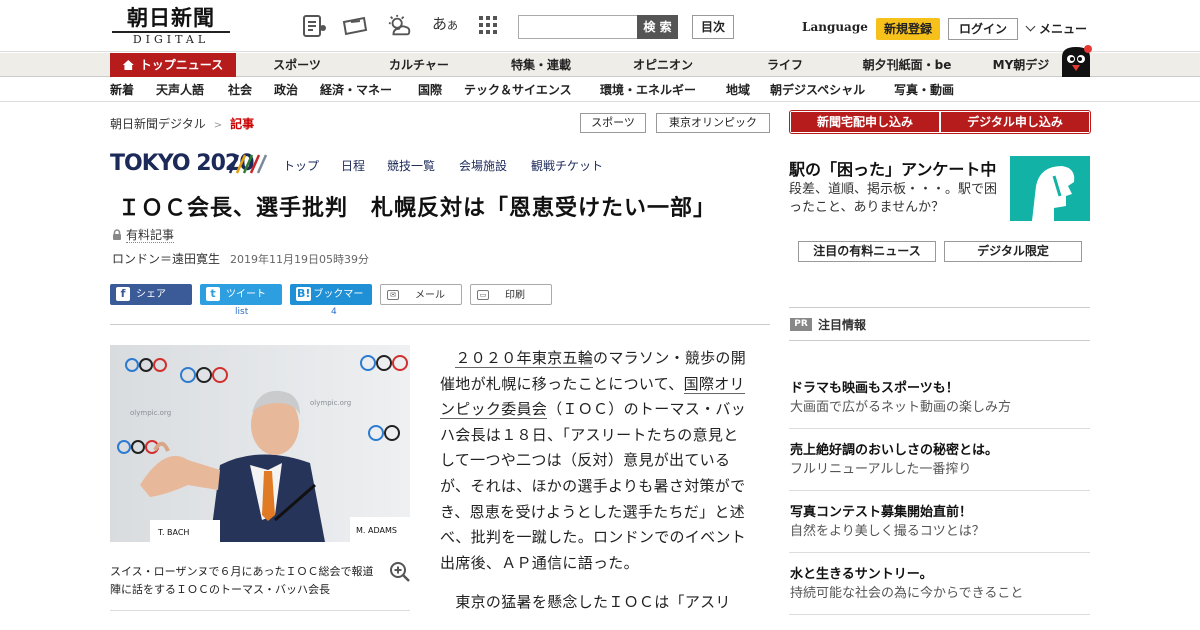 Image resolution: width=1200 pixels, height=630 pixels. I want to click on nav2-economy: 経済・マネー, so click(356, 90).